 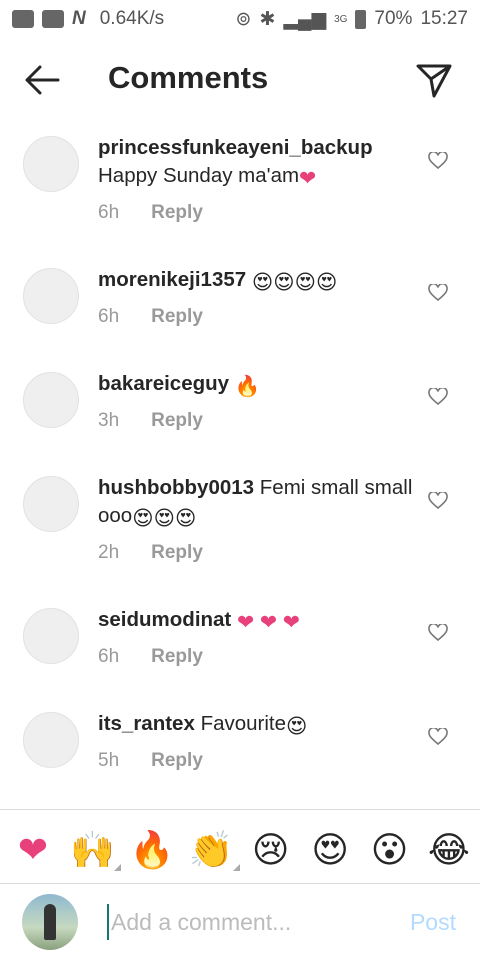 What do you see at coordinates (247, 922) in the screenshot?
I see `comment-input` at bounding box center [247, 922].